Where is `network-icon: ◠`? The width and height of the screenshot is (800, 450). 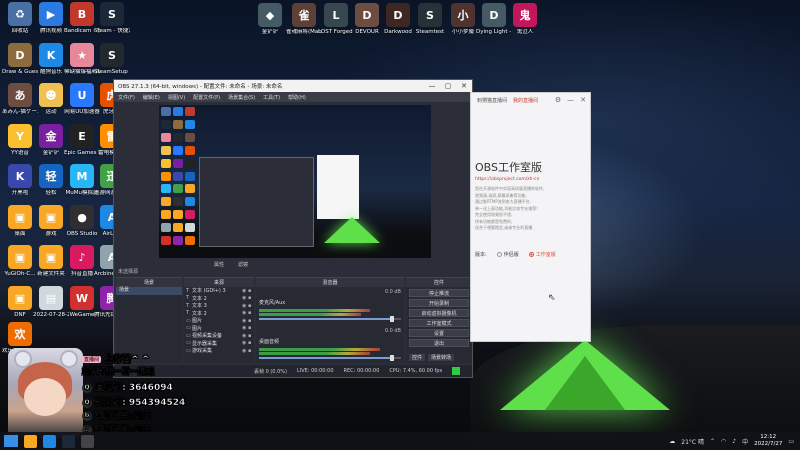
network-icon: ◠ is located at coordinates (723, 441).